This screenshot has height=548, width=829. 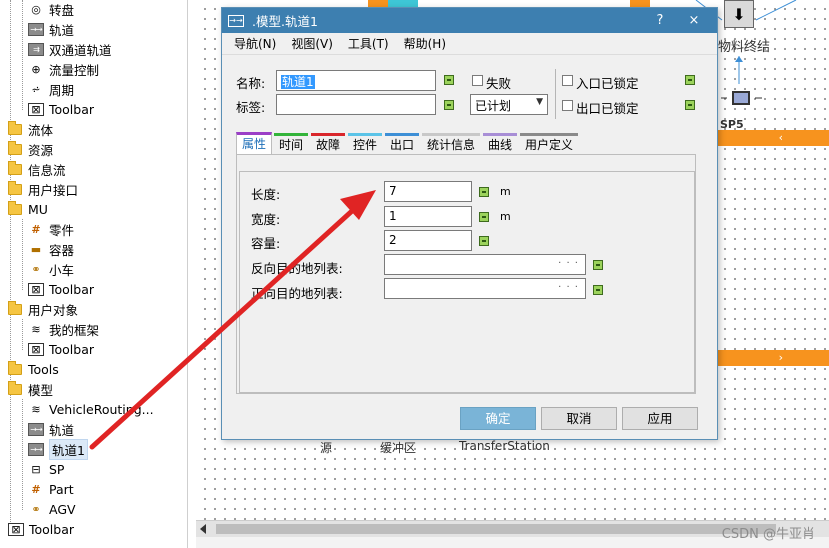 What do you see at coordinates (428, 216) in the screenshot?
I see `width-field: 1` at bounding box center [428, 216].